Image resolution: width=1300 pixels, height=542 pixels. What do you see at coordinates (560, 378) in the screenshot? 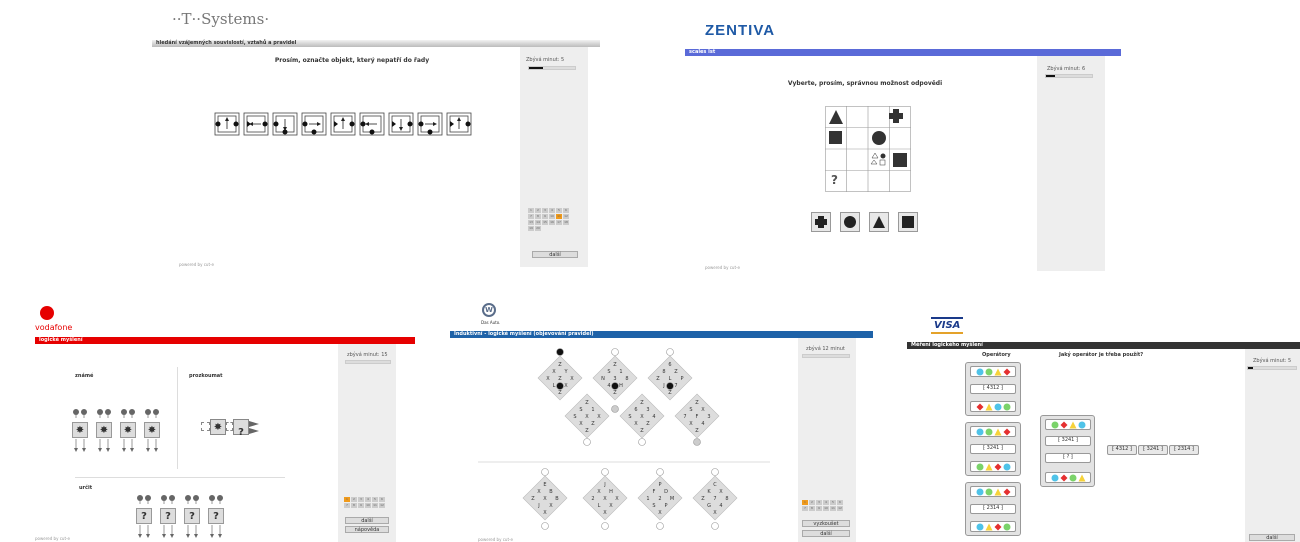
I see `top-diamond: ZX YX Z XL XZ` at bounding box center [560, 378].